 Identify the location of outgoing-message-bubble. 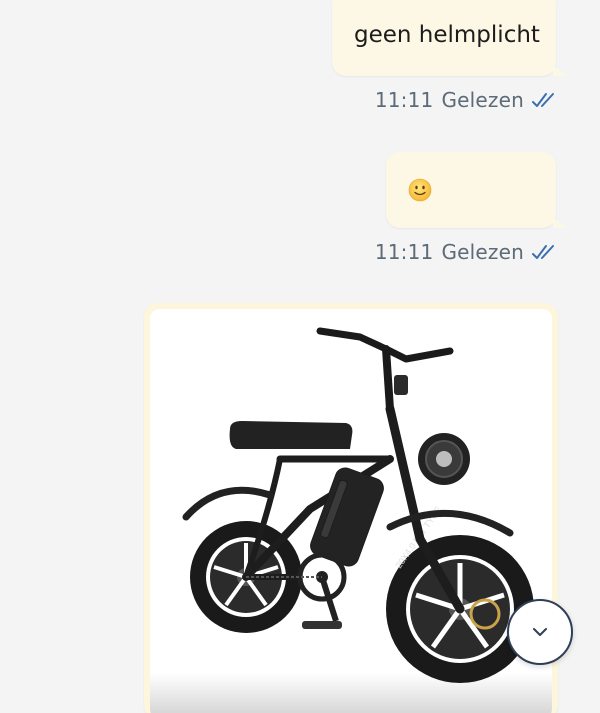
(476, 190).